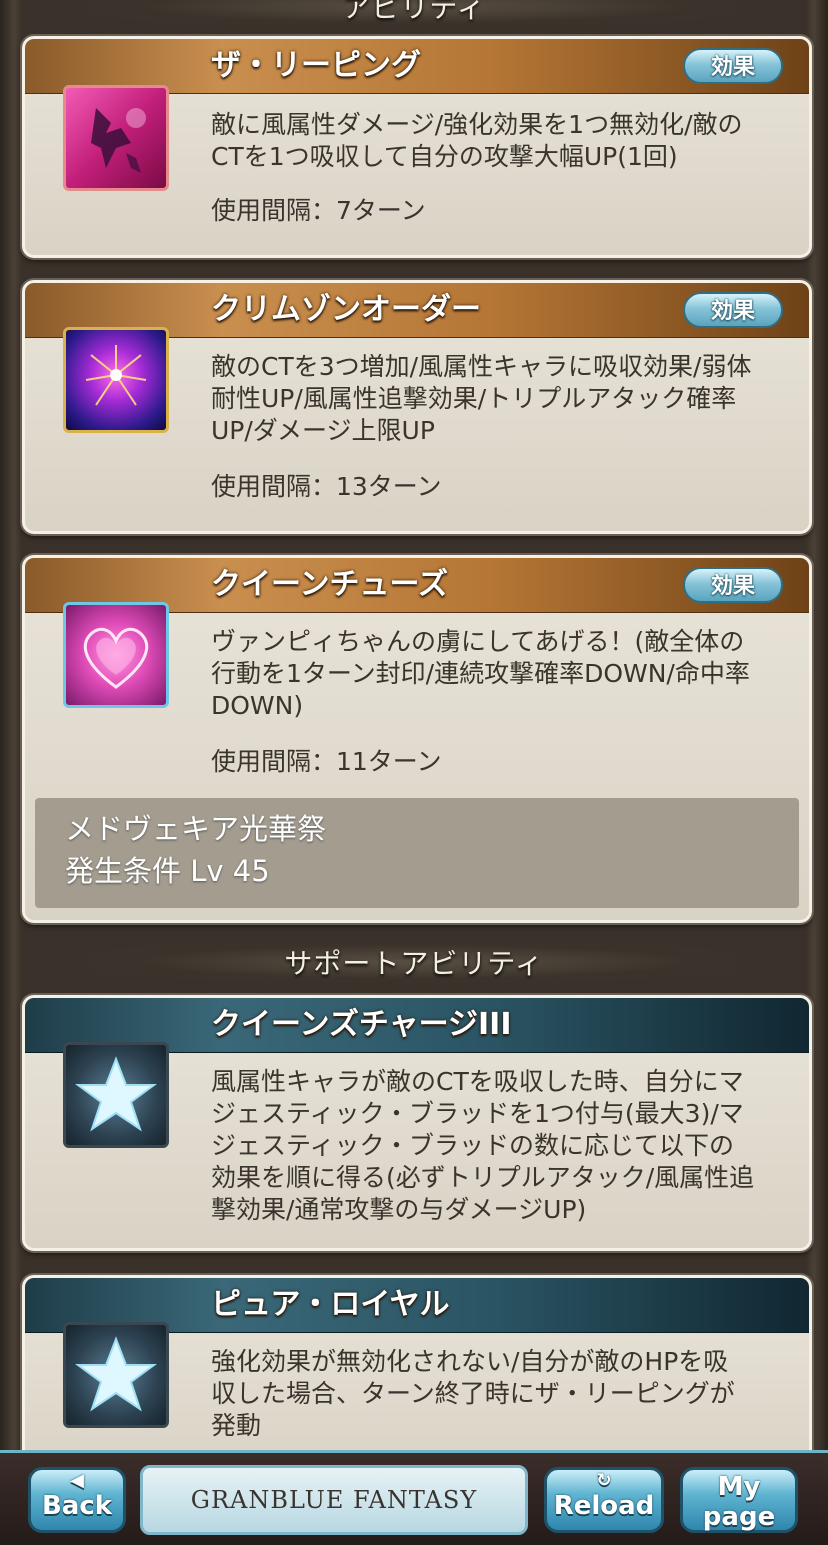  I want to click on ability-title: ザ・リーピング, so click(316, 65).